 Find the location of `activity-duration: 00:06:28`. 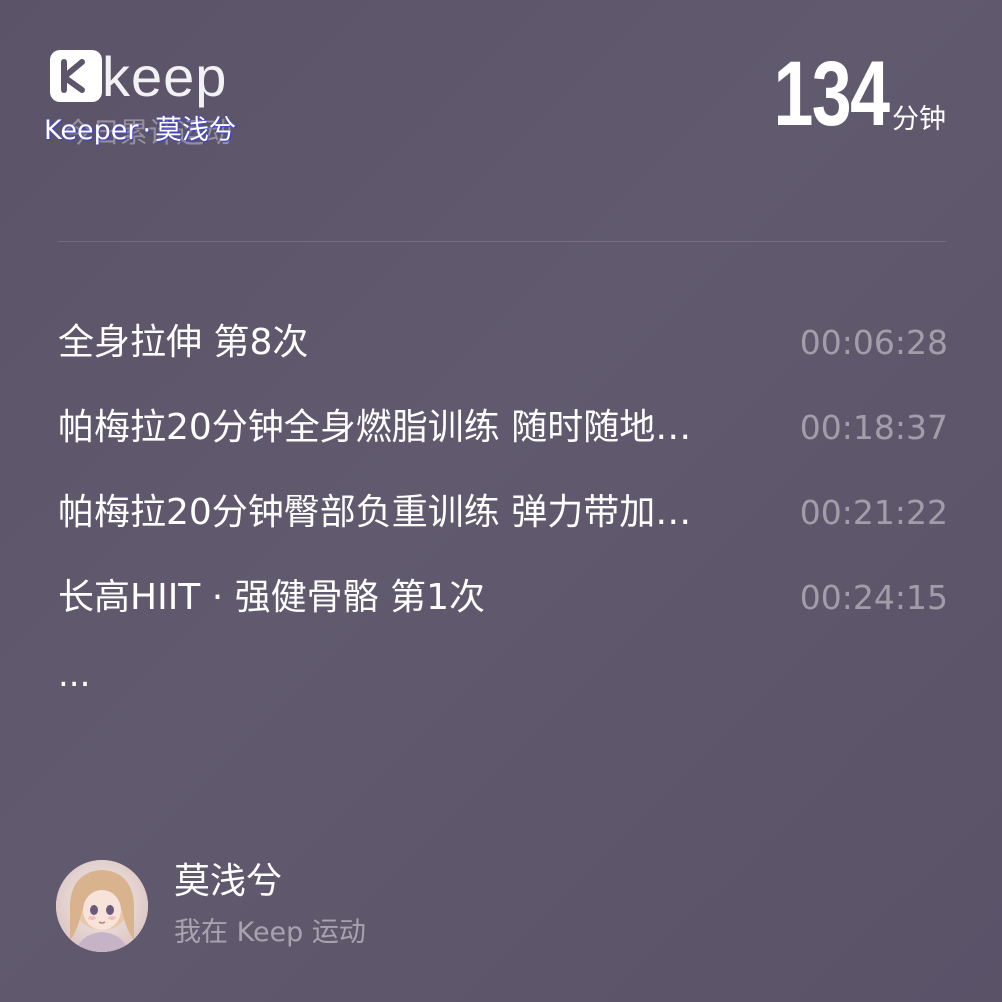

activity-duration: 00:06:28 is located at coordinates (873, 342).